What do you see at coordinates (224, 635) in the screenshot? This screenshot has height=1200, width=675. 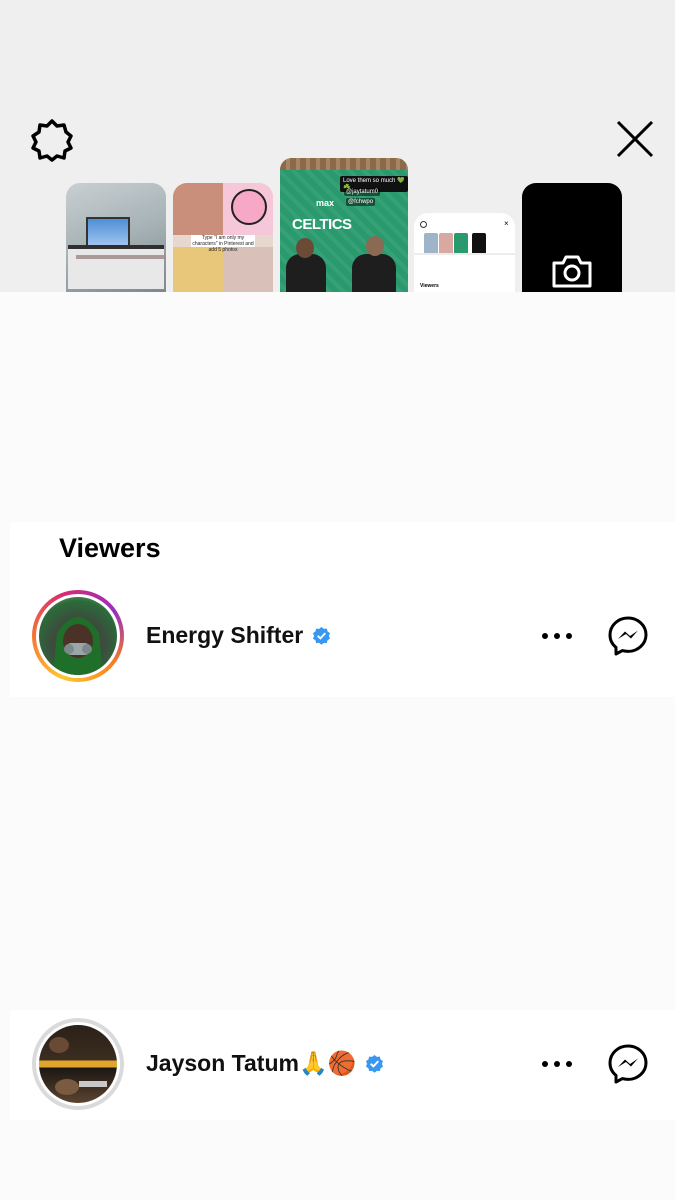 I see `viewer-name: Energy Shifter` at bounding box center [224, 635].